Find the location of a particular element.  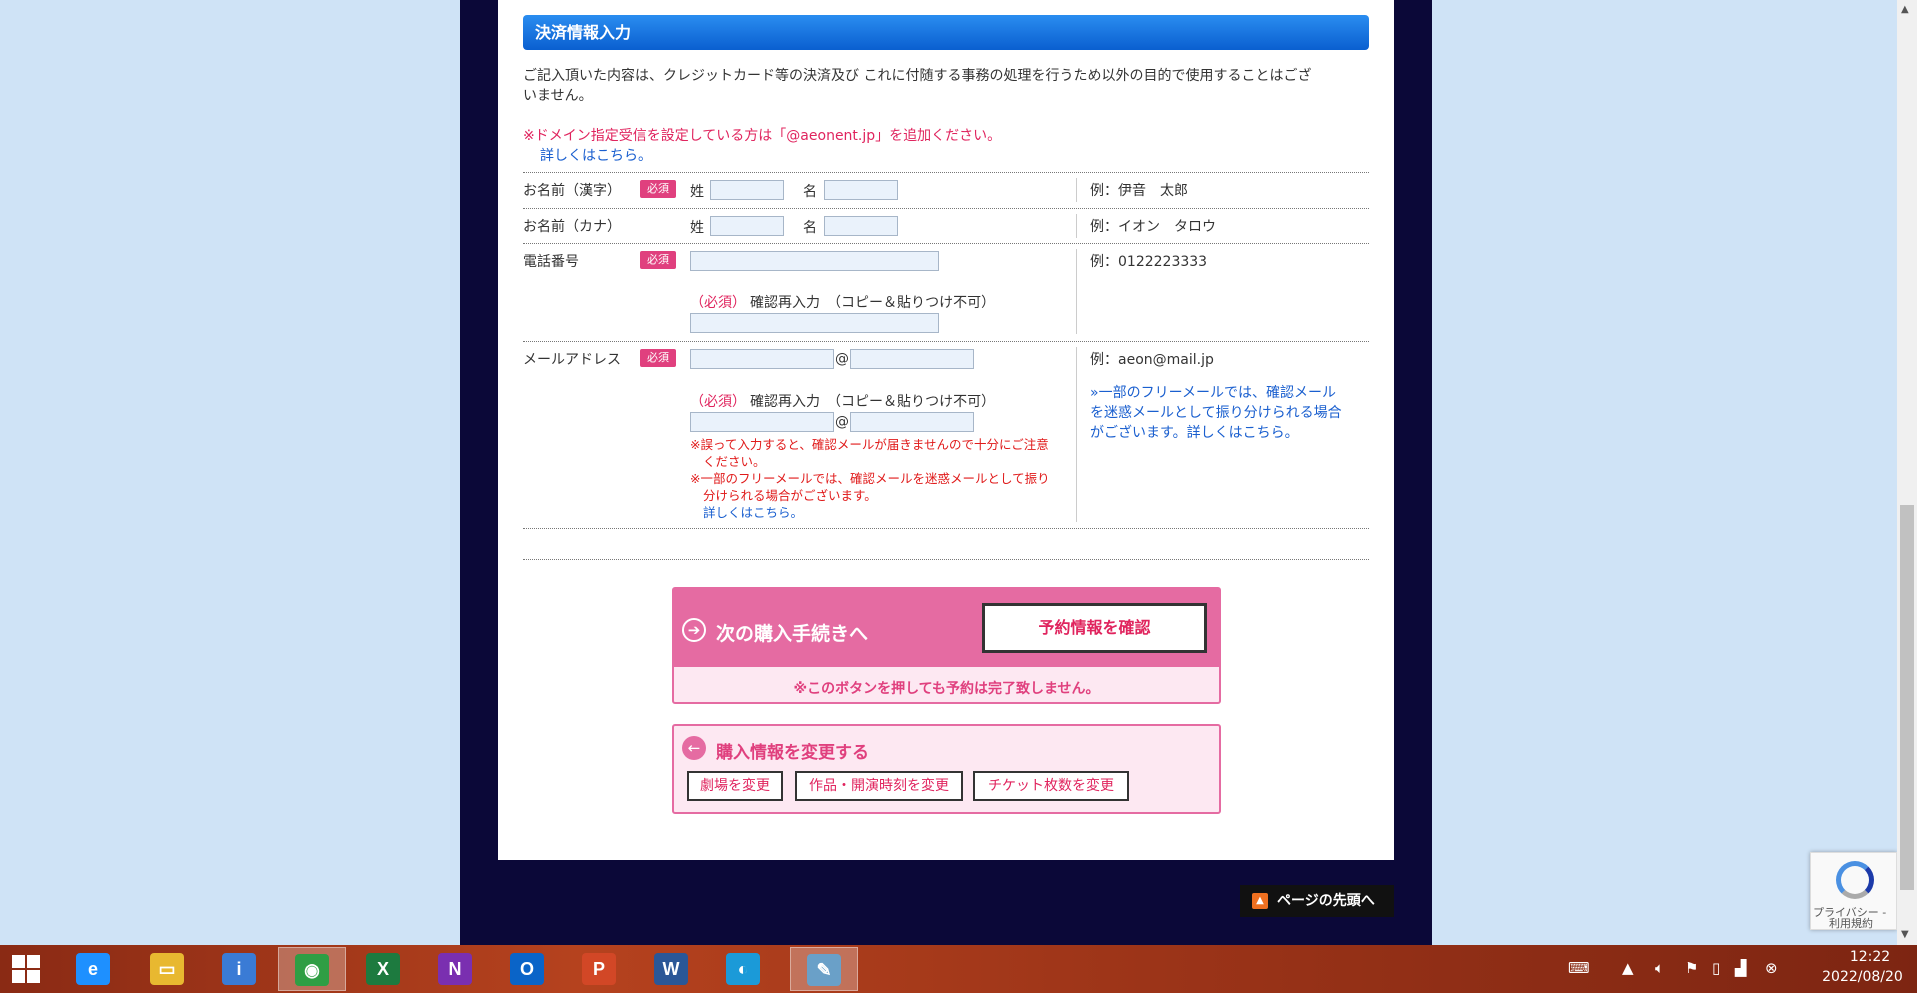

first-name-kanji-input is located at coordinates (861, 190).